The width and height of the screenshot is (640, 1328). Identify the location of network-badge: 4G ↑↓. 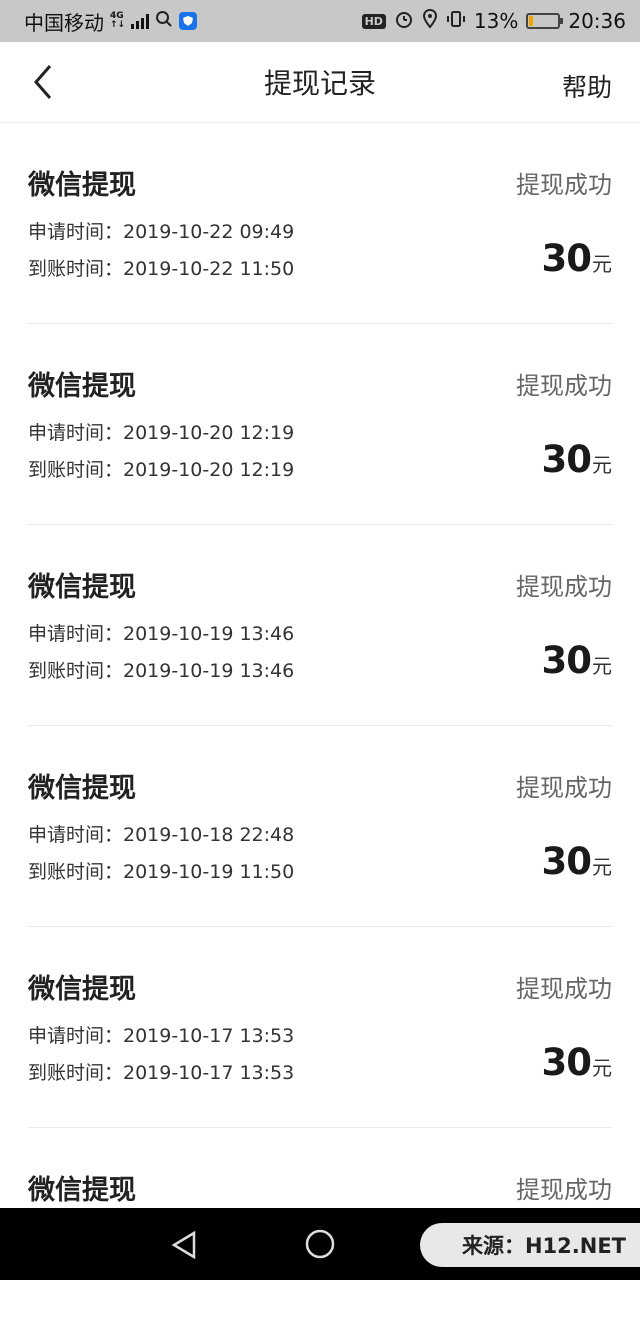
(118, 20).